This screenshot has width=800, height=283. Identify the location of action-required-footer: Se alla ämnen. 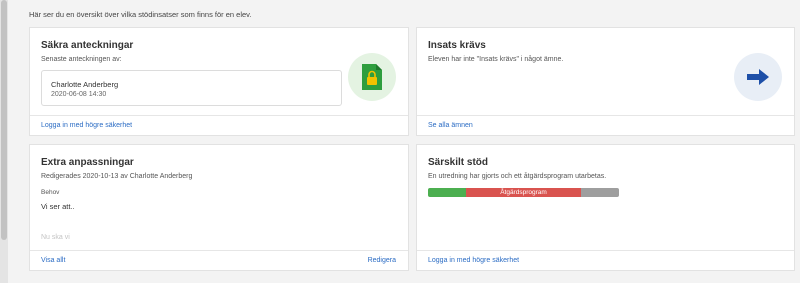
(605, 125).